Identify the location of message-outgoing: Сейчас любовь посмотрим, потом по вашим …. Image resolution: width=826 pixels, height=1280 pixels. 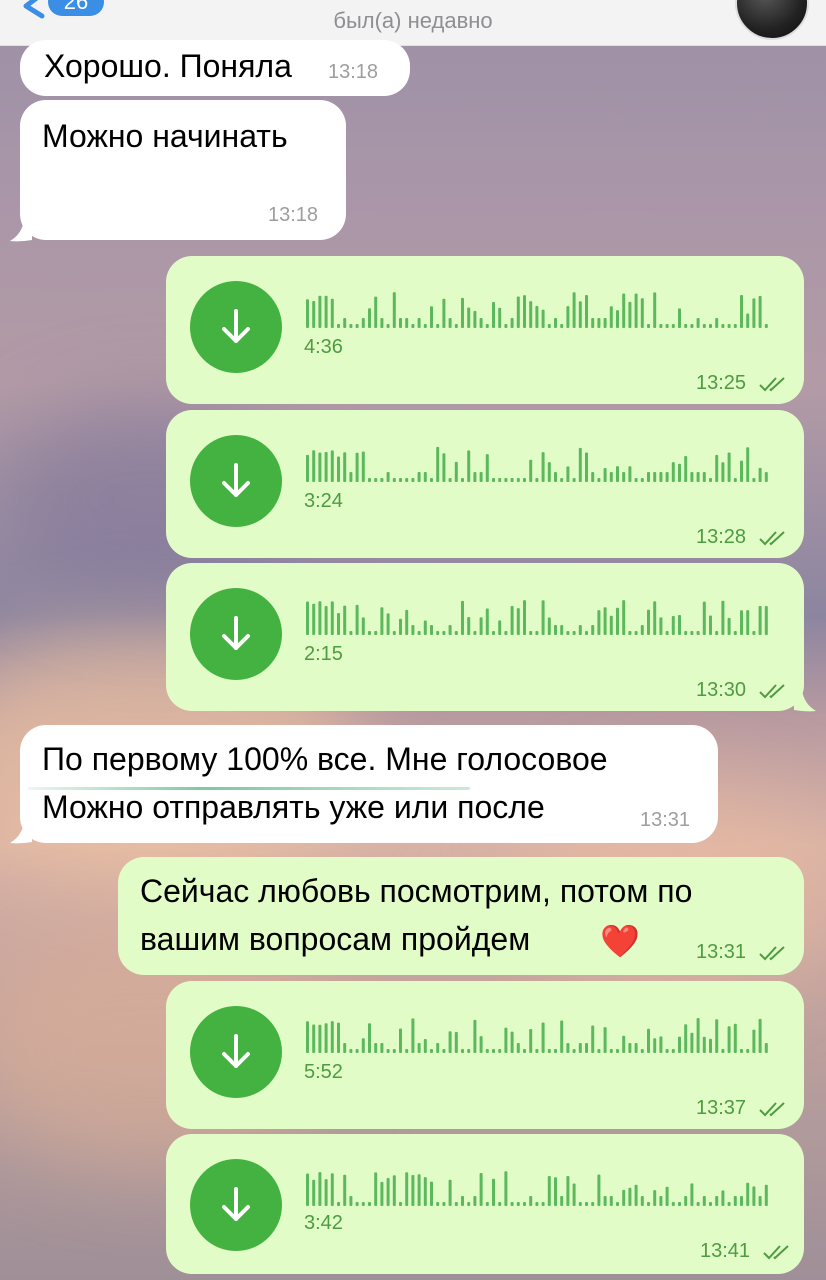
(461, 916).